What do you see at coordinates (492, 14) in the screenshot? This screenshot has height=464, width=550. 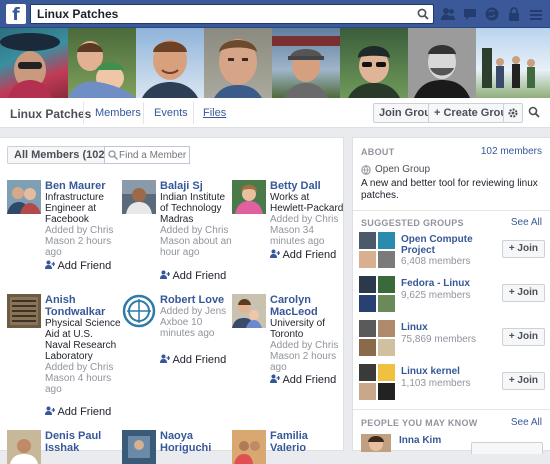 I see `notifications-icon` at bounding box center [492, 14].